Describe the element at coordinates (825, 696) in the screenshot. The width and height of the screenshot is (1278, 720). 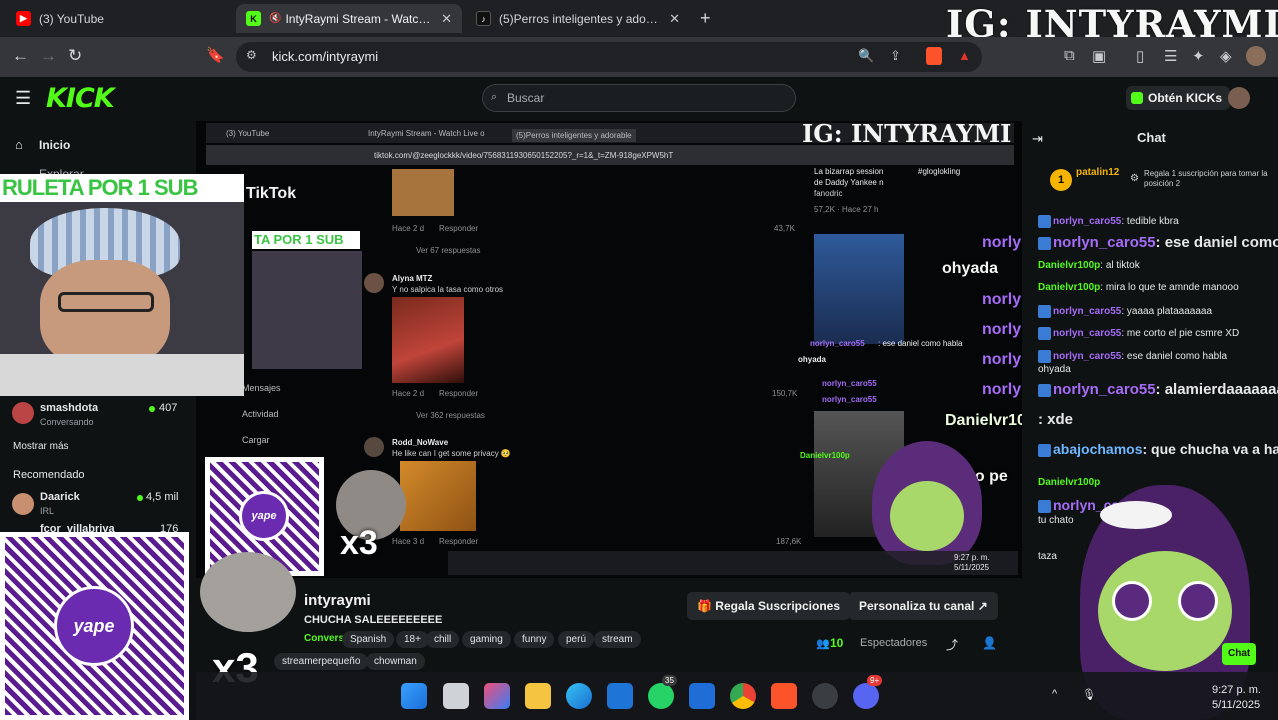
I see `obs-icon` at that location.